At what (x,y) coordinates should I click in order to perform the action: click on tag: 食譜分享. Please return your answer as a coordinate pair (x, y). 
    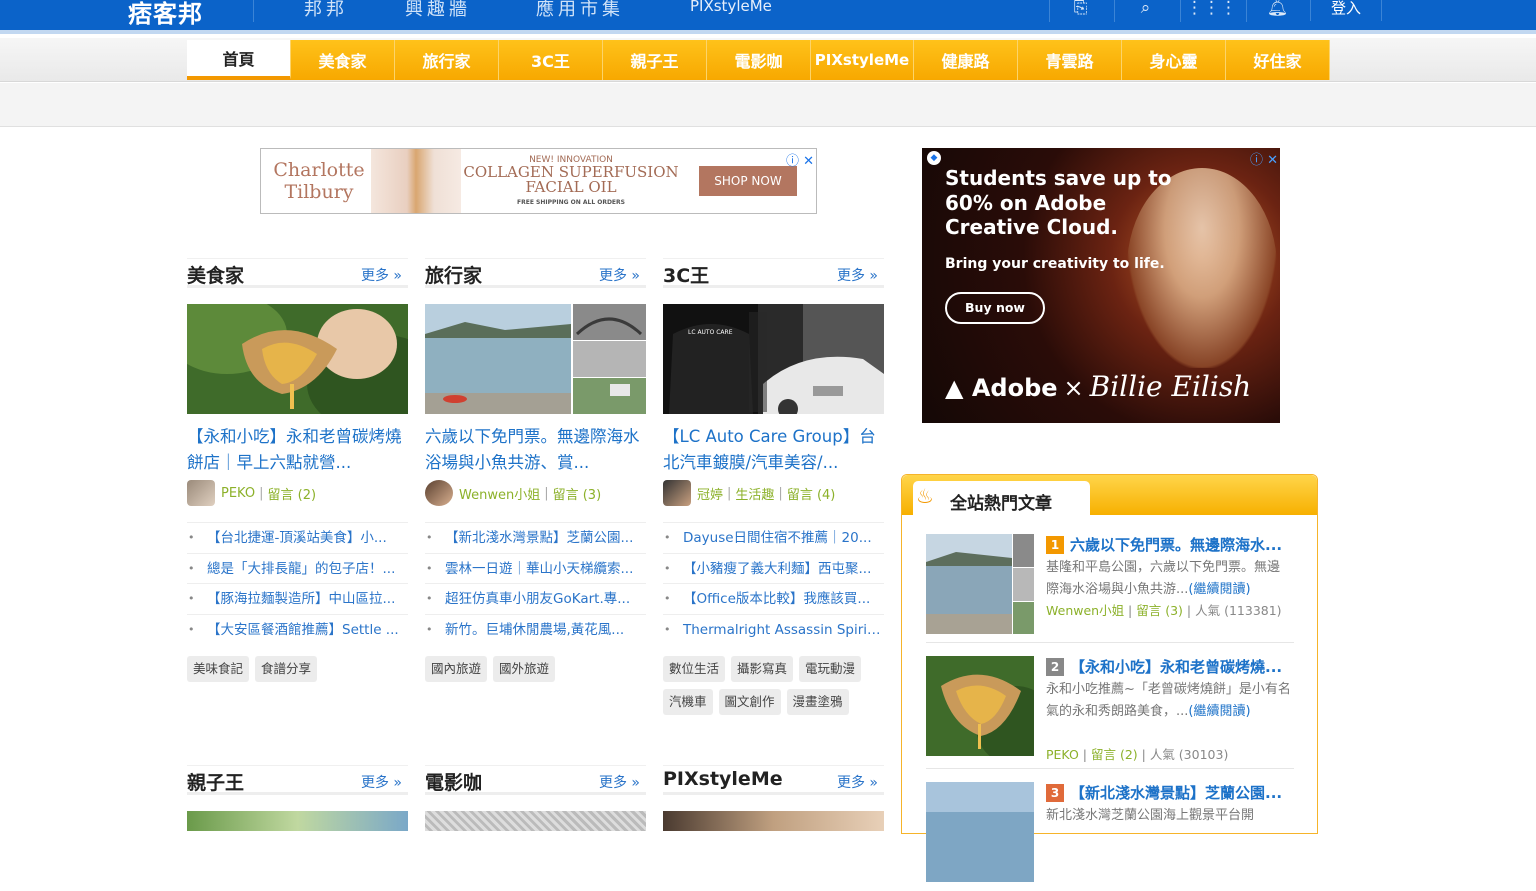
    Looking at the image, I should click on (286, 669).